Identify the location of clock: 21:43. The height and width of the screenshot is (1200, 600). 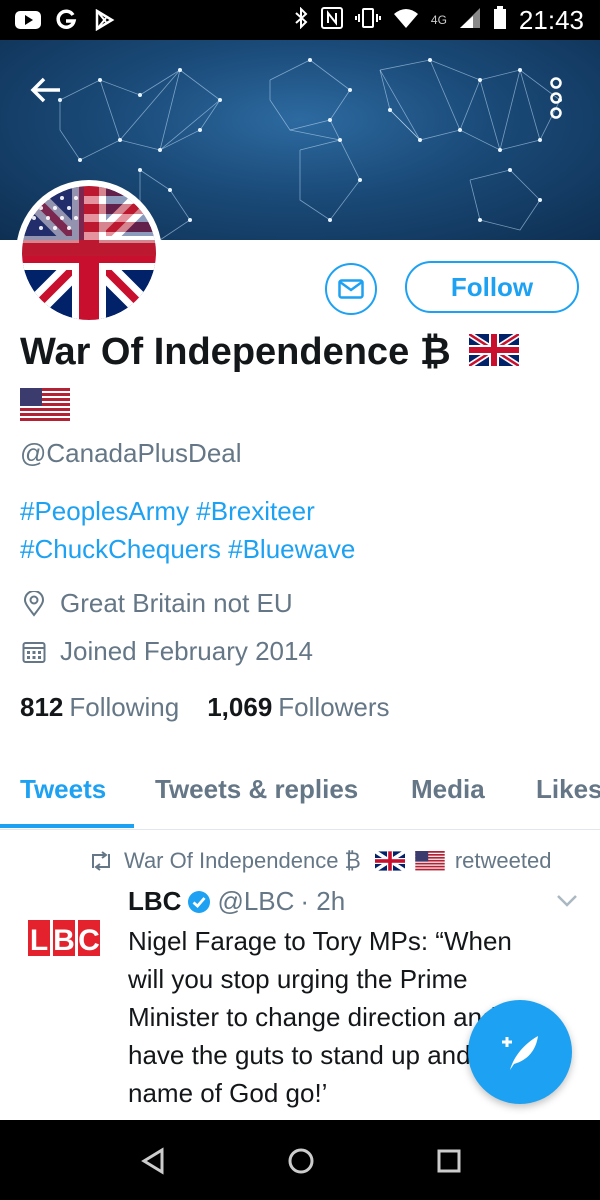
(551, 19).